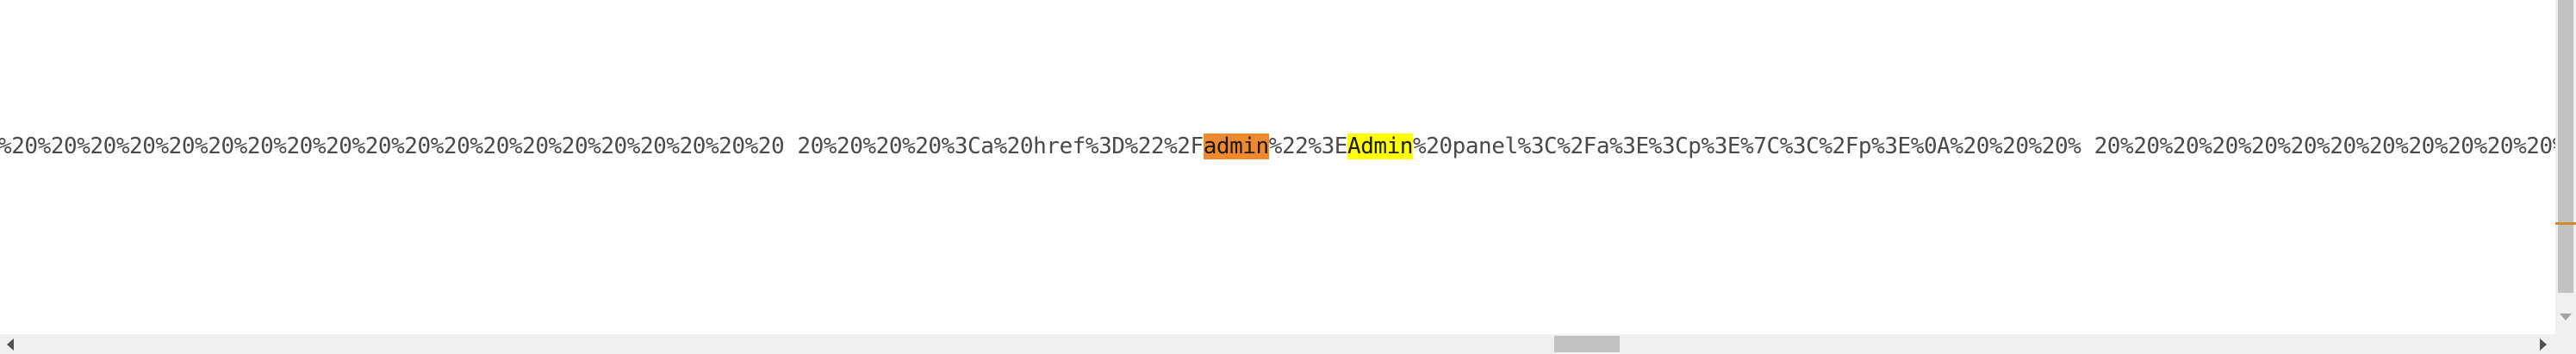 This screenshot has width=2576, height=354. I want to click on line-text-between: %22%3E, so click(1308, 146).